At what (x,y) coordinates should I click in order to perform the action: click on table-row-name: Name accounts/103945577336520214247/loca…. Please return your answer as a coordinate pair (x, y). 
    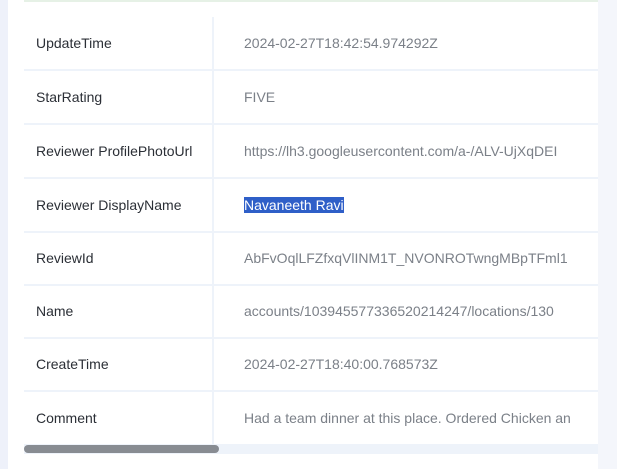
    Looking at the image, I should click on (311, 312).